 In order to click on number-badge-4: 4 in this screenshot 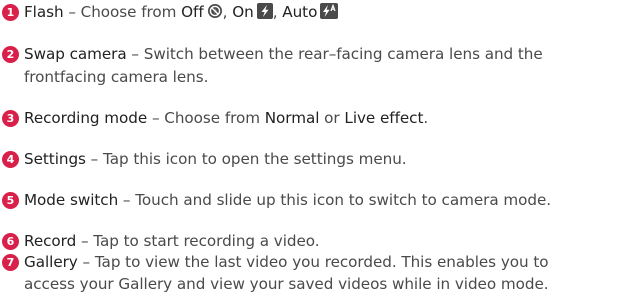, I will do `click(10, 159)`.